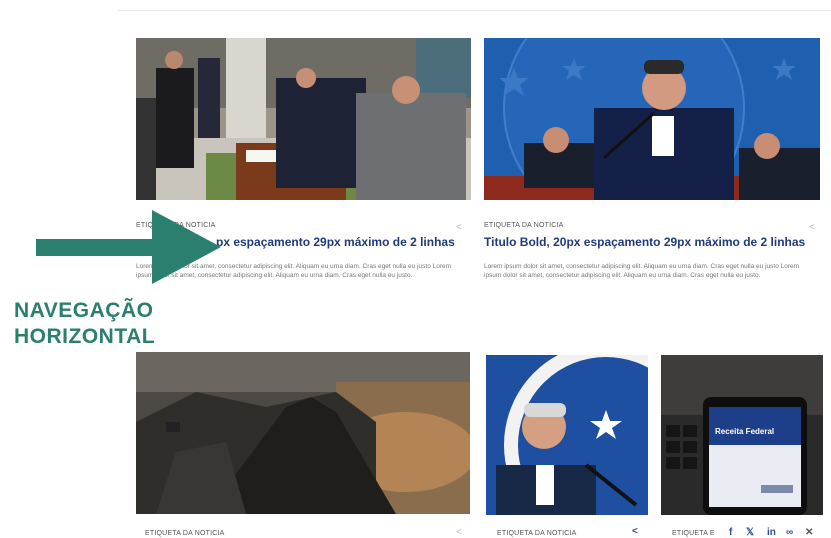  I want to click on phone-screen-title: Receita Federal, so click(745, 431).